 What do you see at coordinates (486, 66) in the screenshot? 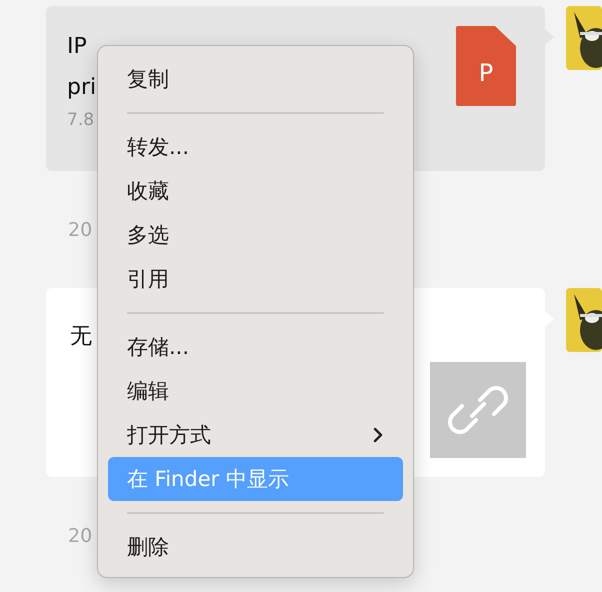
I see `presentation-file-icon: P` at bounding box center [486, 66].